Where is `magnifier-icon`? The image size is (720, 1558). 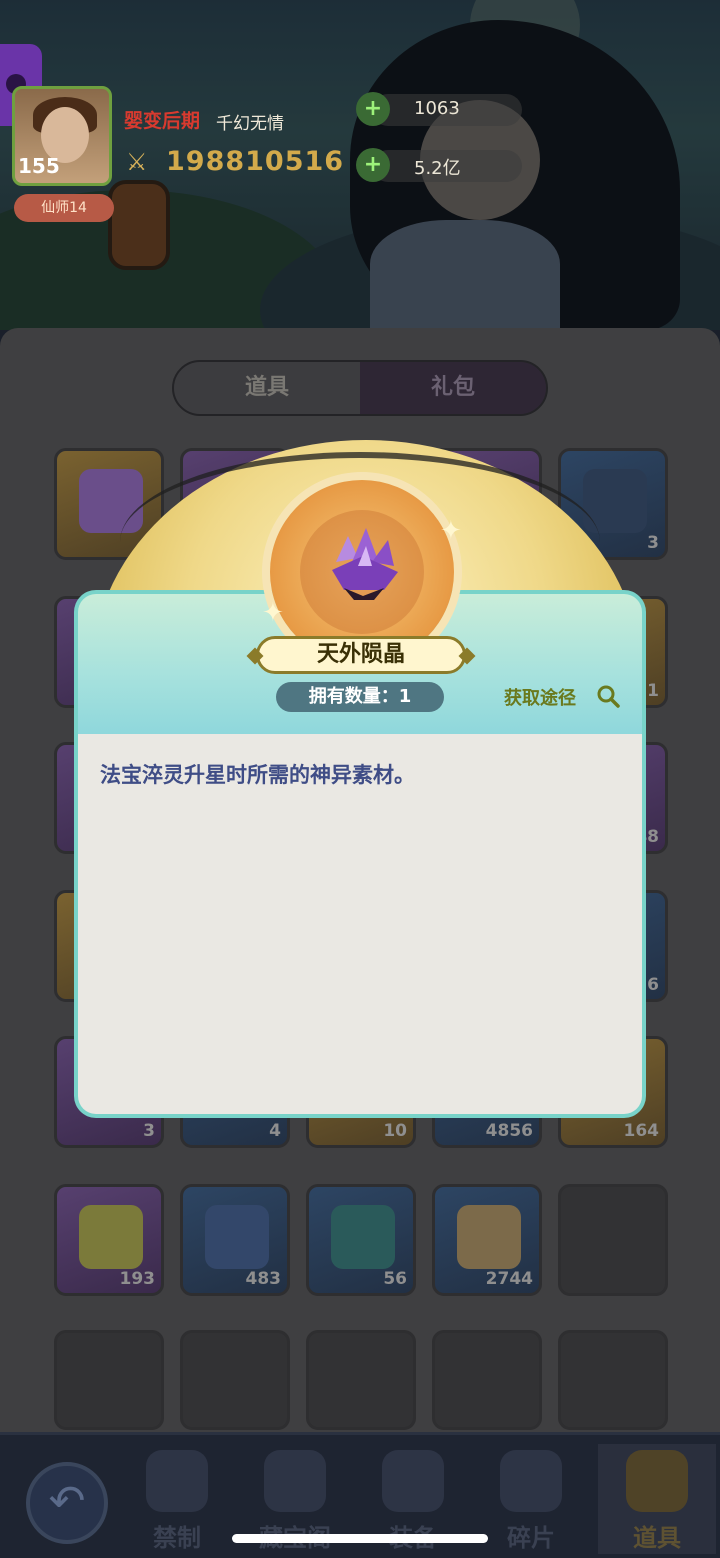
magnifier-icon is located at coordinates (608, 696).